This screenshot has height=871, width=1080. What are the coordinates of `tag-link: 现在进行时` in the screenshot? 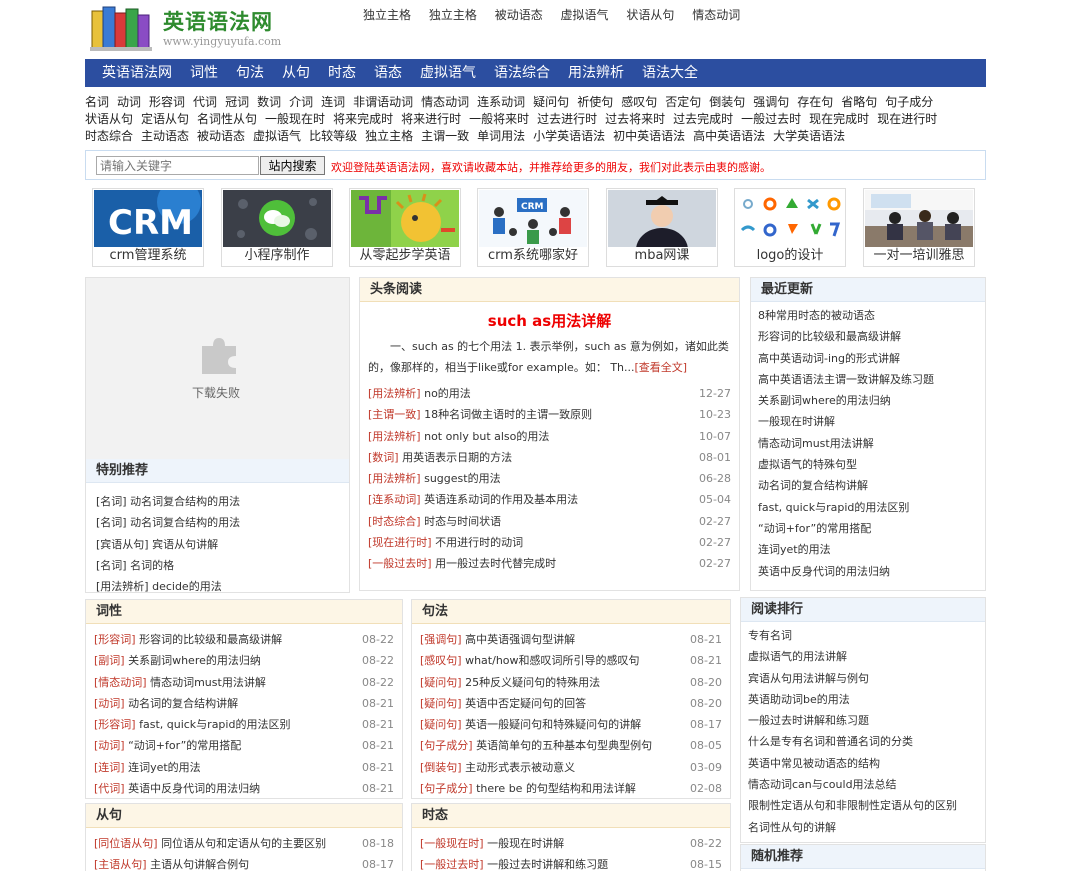 It's located at (907, 119).